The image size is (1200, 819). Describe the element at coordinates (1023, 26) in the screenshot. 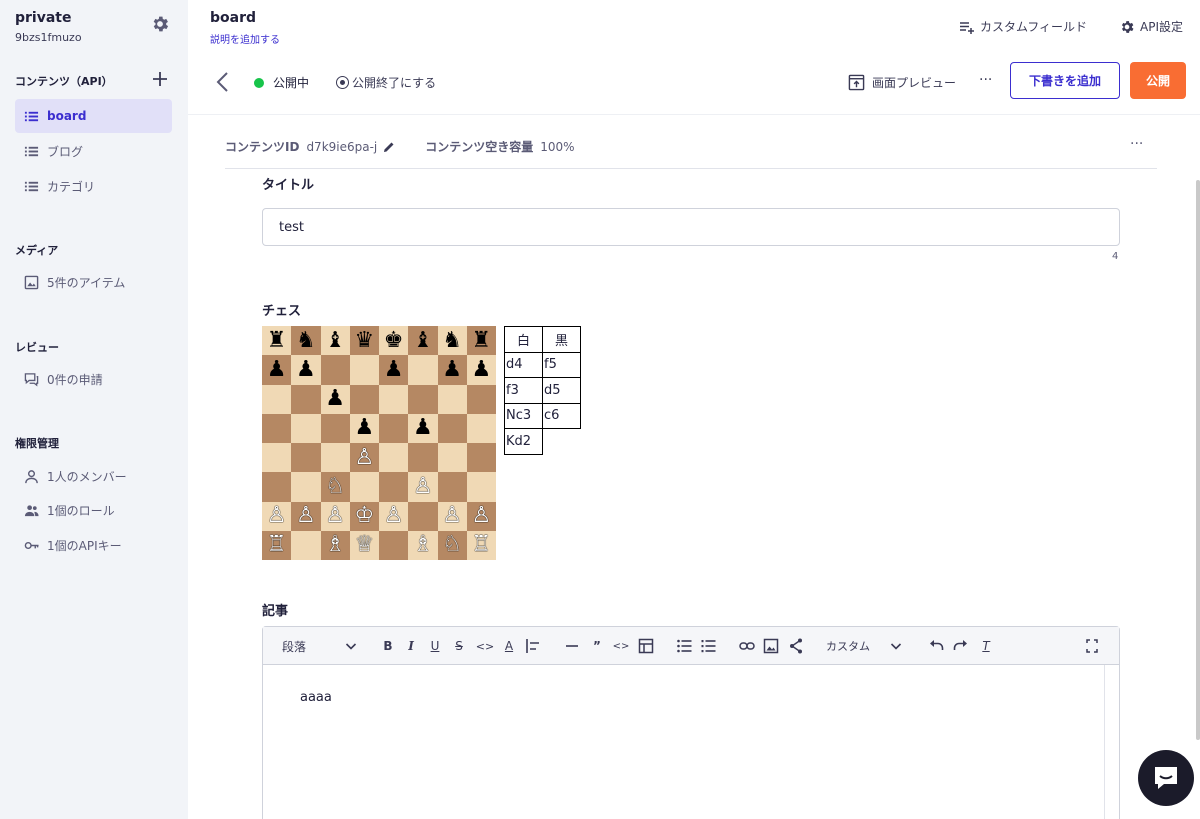

I see `custom-field-link: カスタムフィールド` at that location.